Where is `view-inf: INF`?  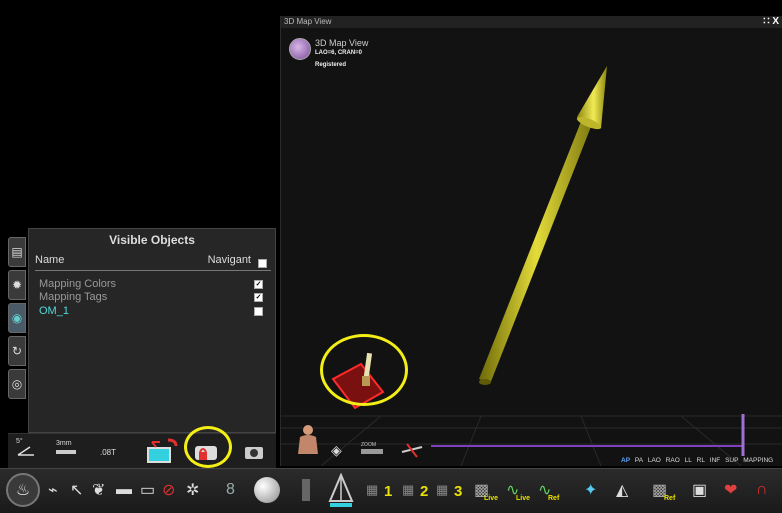
view-inf: INF is located at coordinates (715, 460).